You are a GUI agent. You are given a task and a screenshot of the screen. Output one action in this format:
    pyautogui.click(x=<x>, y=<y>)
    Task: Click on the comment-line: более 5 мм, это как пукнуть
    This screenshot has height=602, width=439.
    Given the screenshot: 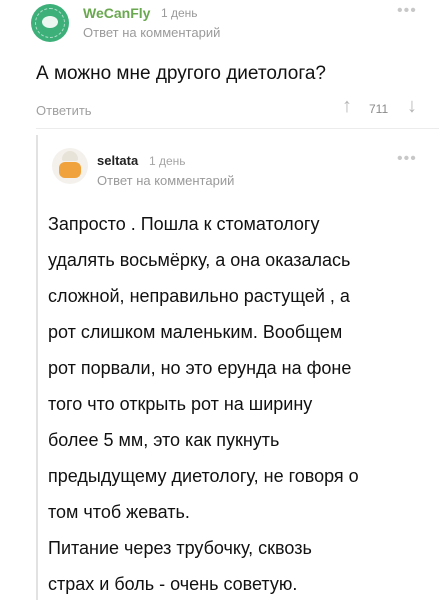 What is the action you would take?
    pyautogui.click(x=164, y=440)
    